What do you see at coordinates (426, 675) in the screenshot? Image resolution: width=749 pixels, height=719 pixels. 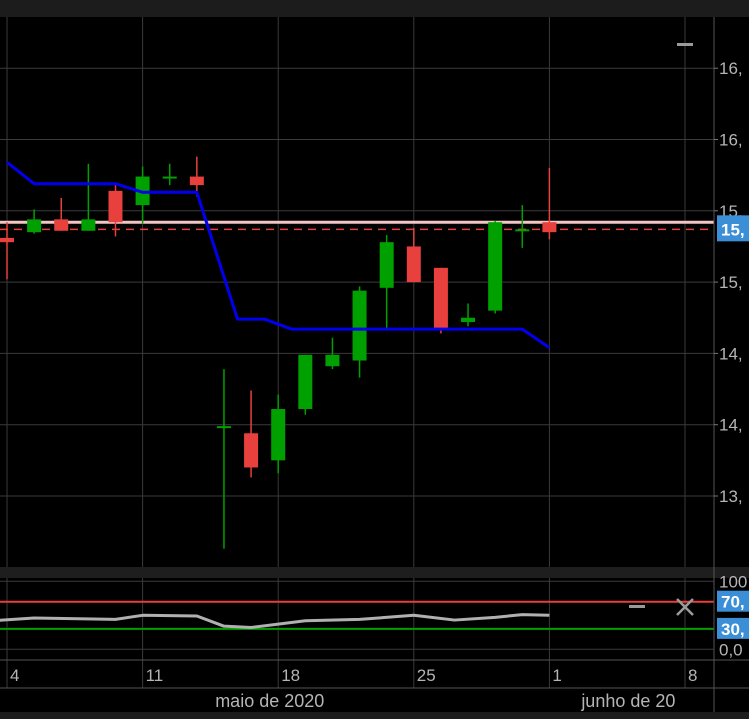 I see `time-tick-label: 25` at bounding box center [426, 675].